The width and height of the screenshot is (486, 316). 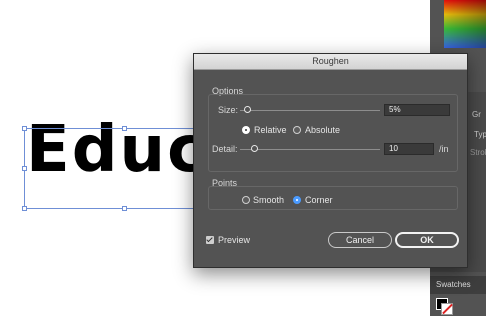 What do you see at coordinates (360, 240) in the screenshot?
I see `cancel-button: Cancel` at bounding box center [360, 240].